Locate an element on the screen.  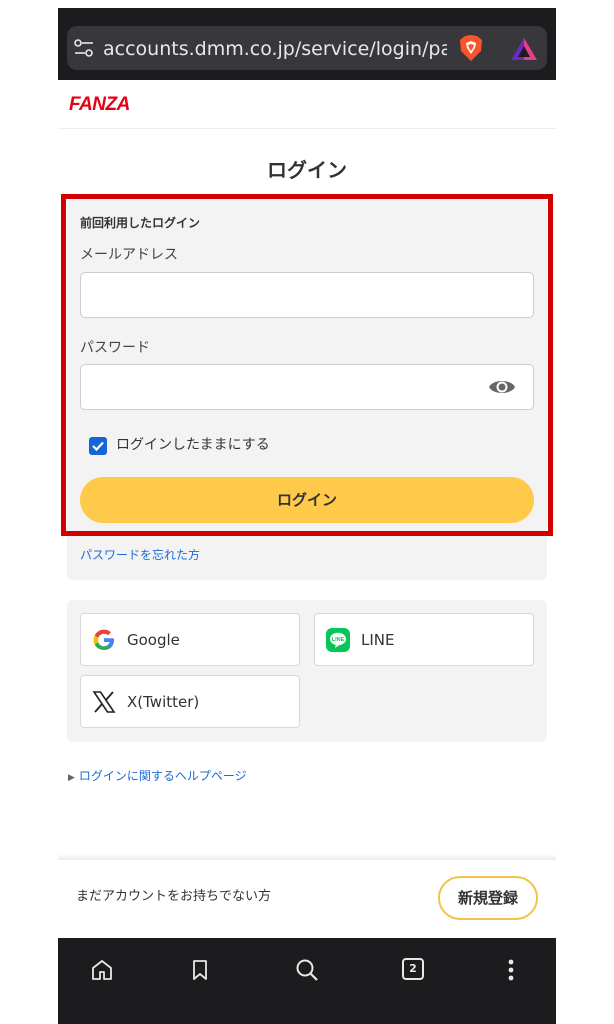
search-button is located at coordinates (307, 970).